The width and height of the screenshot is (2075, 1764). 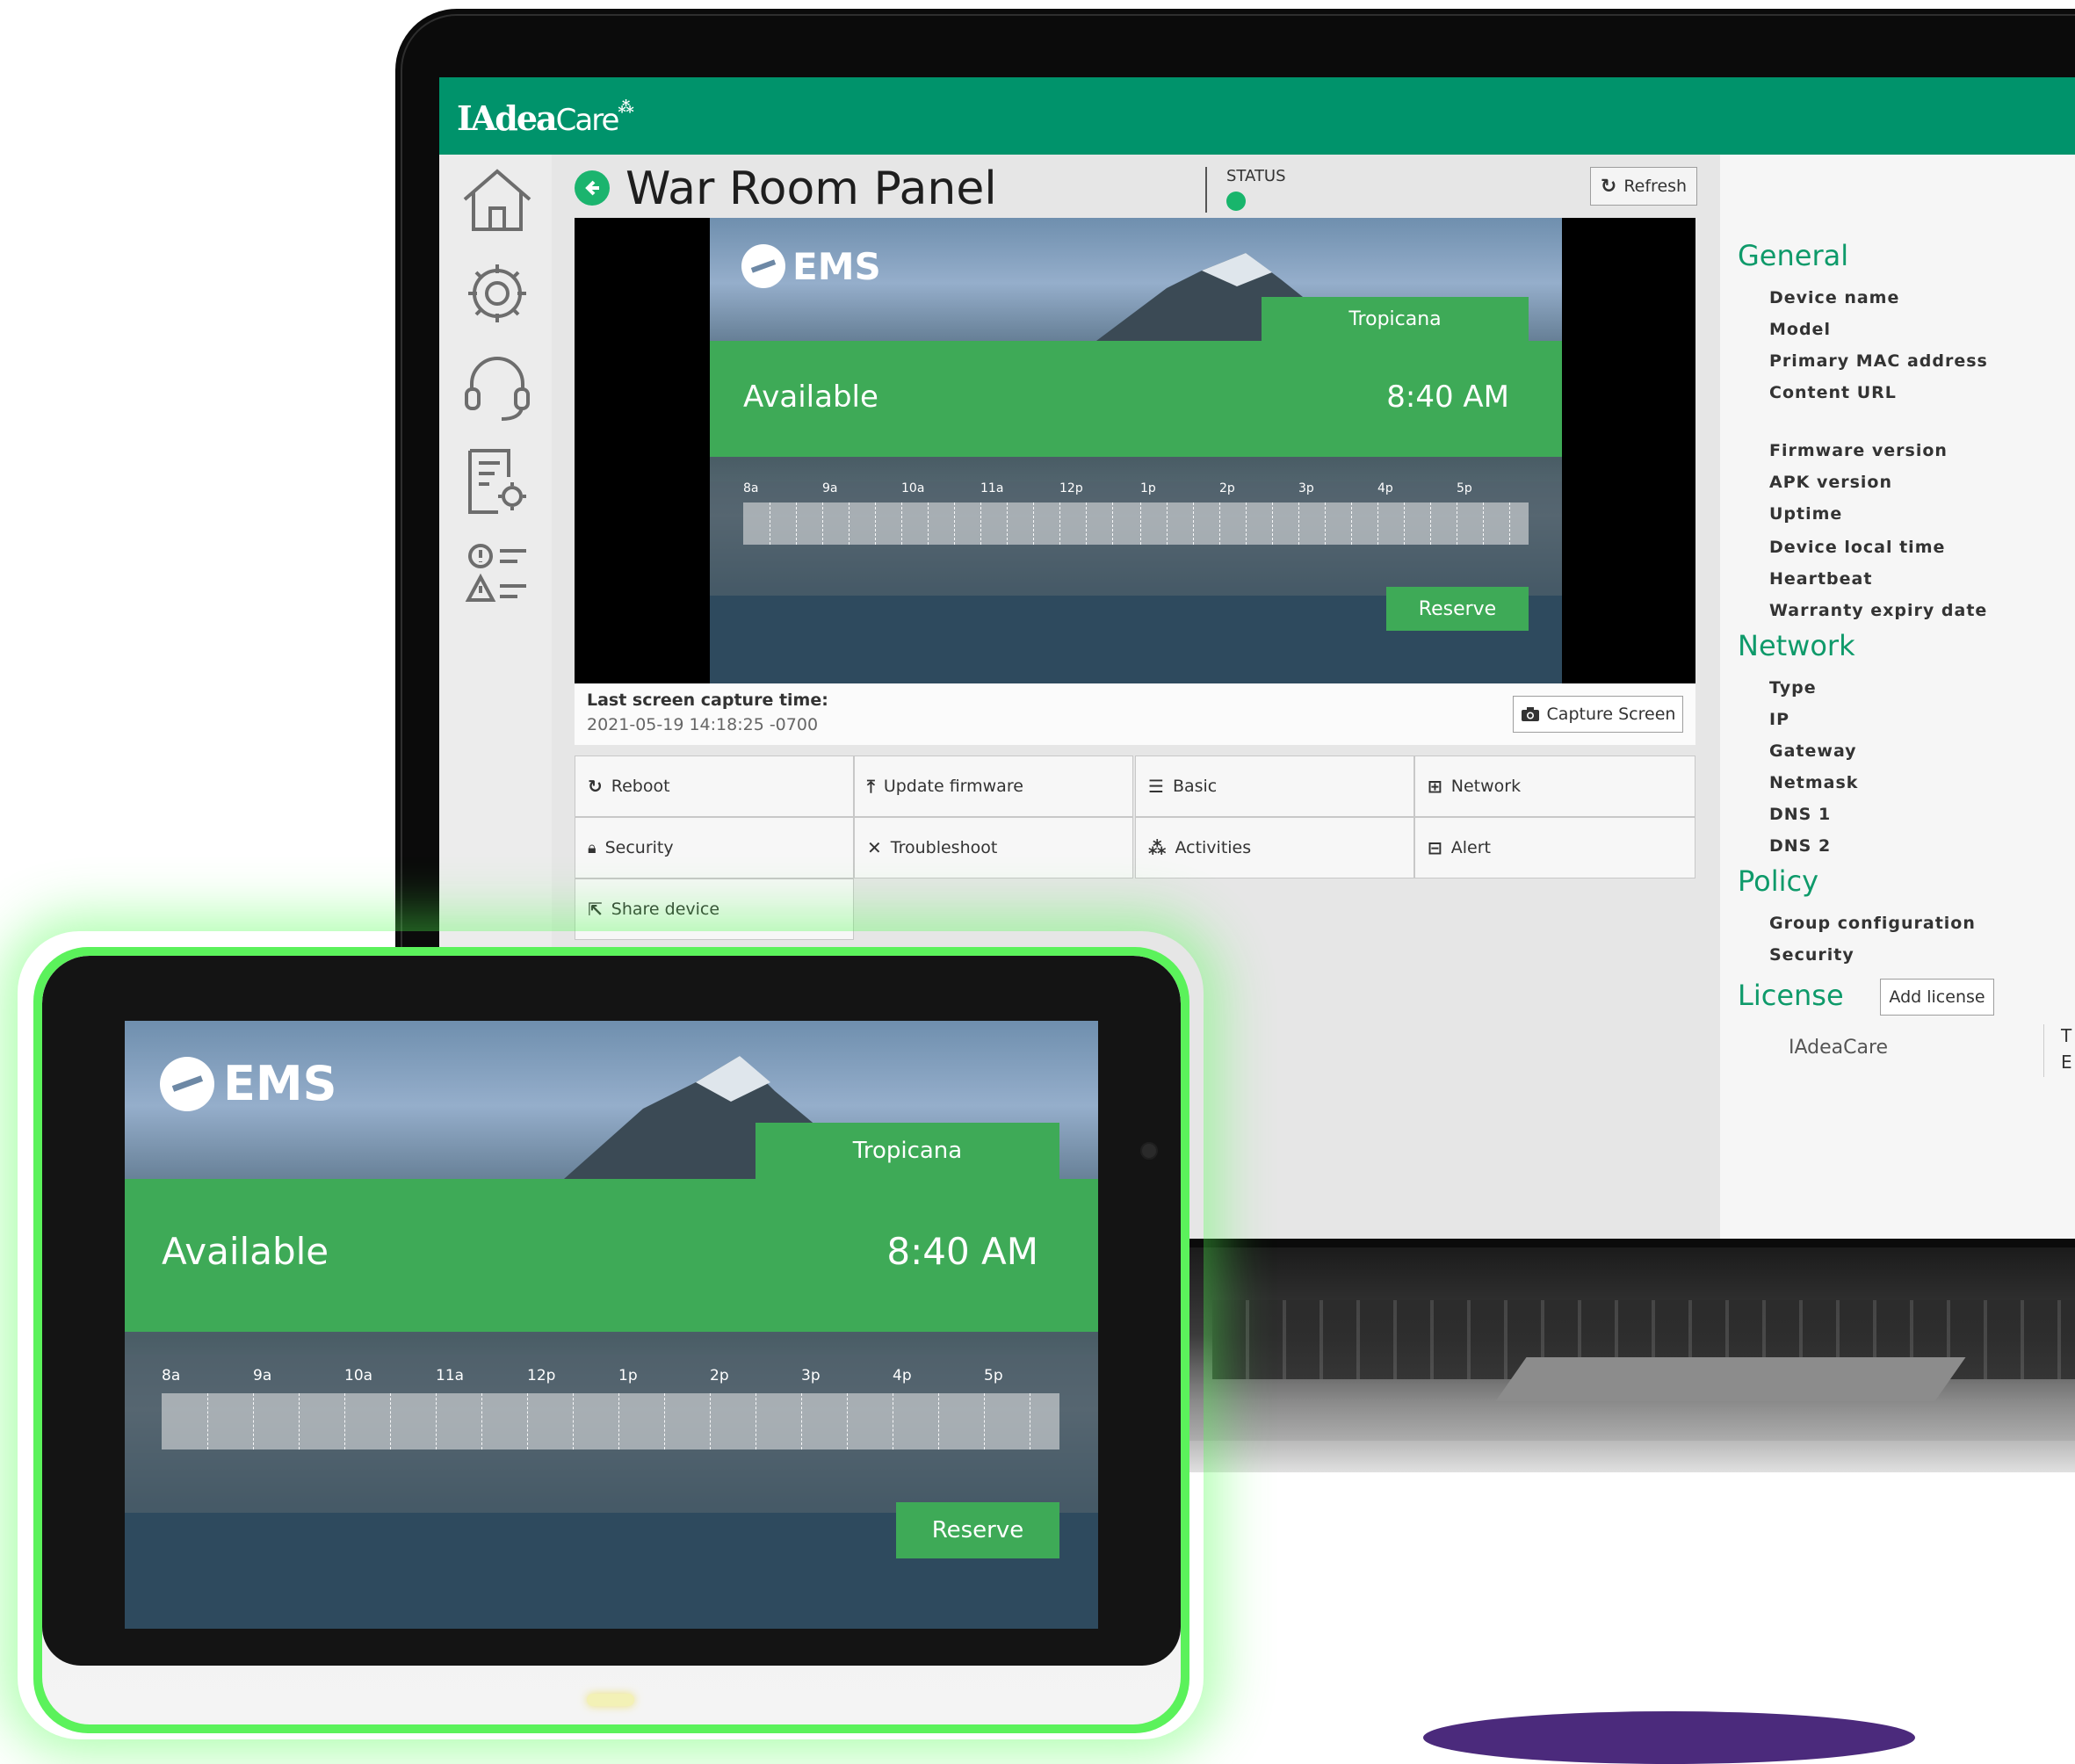 I want to click on action-label: Activities, so click(x=1213, y=847).